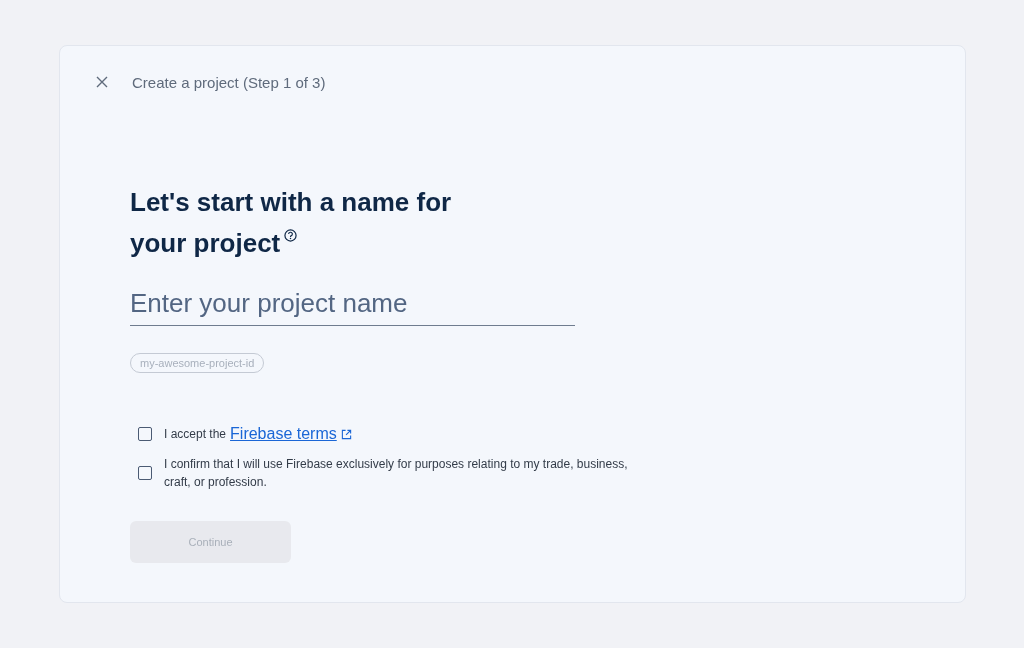  What do you see at coordinates (229, 82) in the screenshot?
I see `page-title: Create a project (Step 1 of 3)` at bounding box center [229, 82].